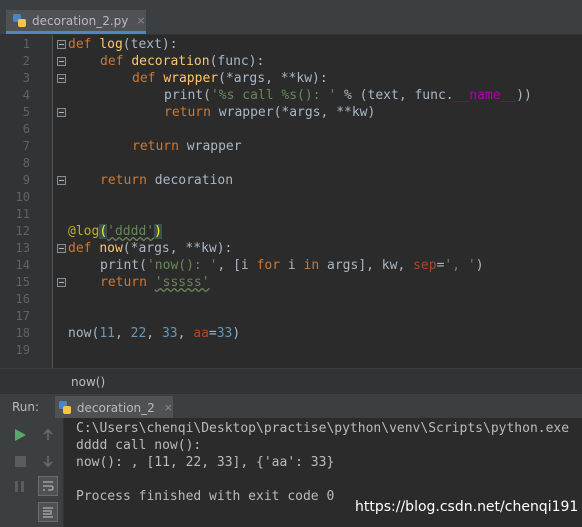 The width and height of the screenshot is (582, 527). I want to click on code-line: return wrapper(*args, **kw), so click(270, 112).